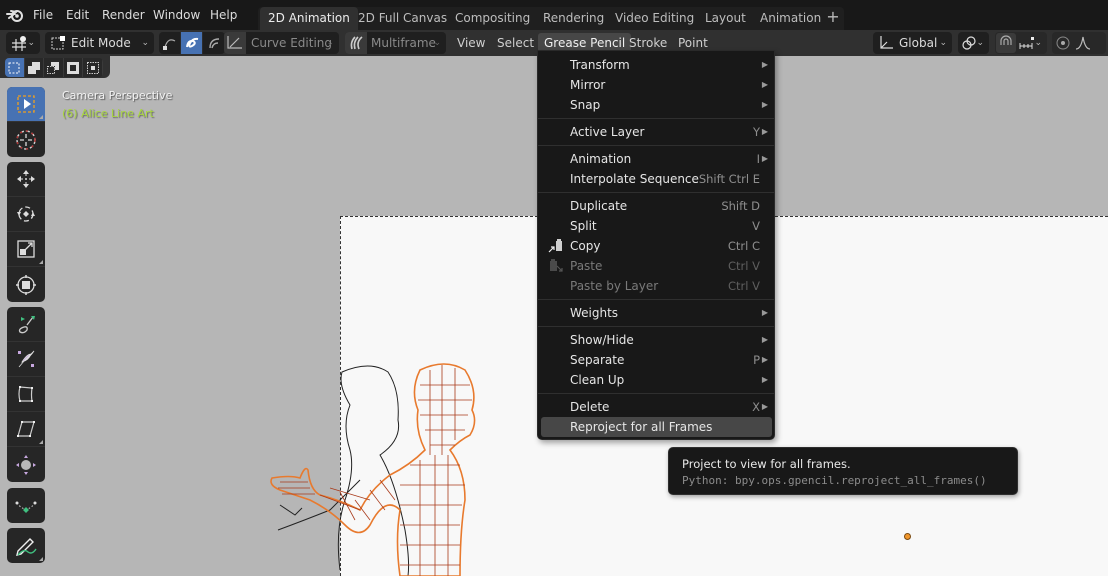 This screenshot has width=1108, height=576. I want to click on menu-item-duplicate: Duplicate Shift D, so click(656, 206).